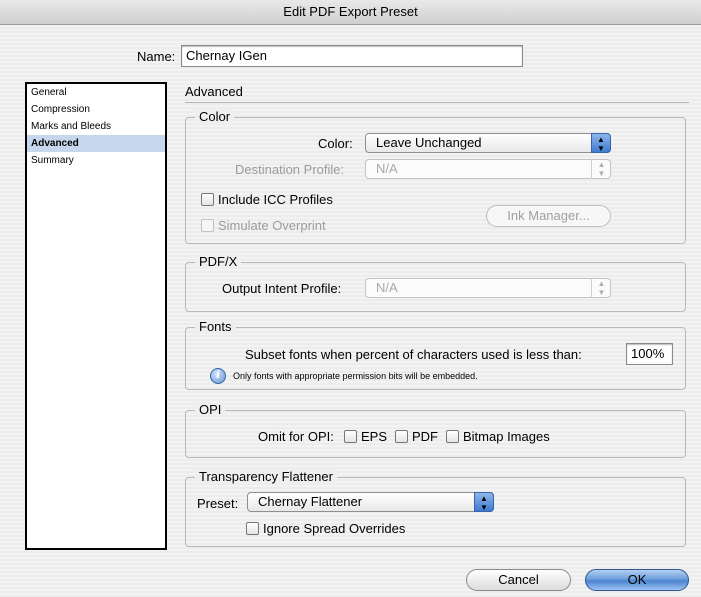  Describe the element at coordinates (214, 91) in the screenshot. I see `panel-title: Advanced` at that location.